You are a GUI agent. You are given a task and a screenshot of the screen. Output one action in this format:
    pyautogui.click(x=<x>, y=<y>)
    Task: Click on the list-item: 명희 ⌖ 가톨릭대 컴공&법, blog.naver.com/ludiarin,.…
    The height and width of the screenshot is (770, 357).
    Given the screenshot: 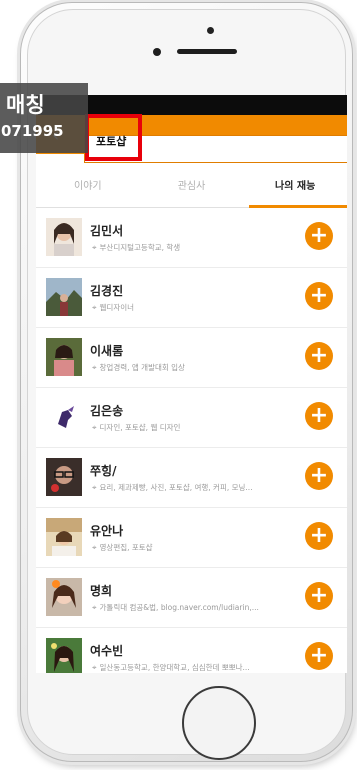 What is the action you would take?
    pyautogui.click(x=191, y=598)
    